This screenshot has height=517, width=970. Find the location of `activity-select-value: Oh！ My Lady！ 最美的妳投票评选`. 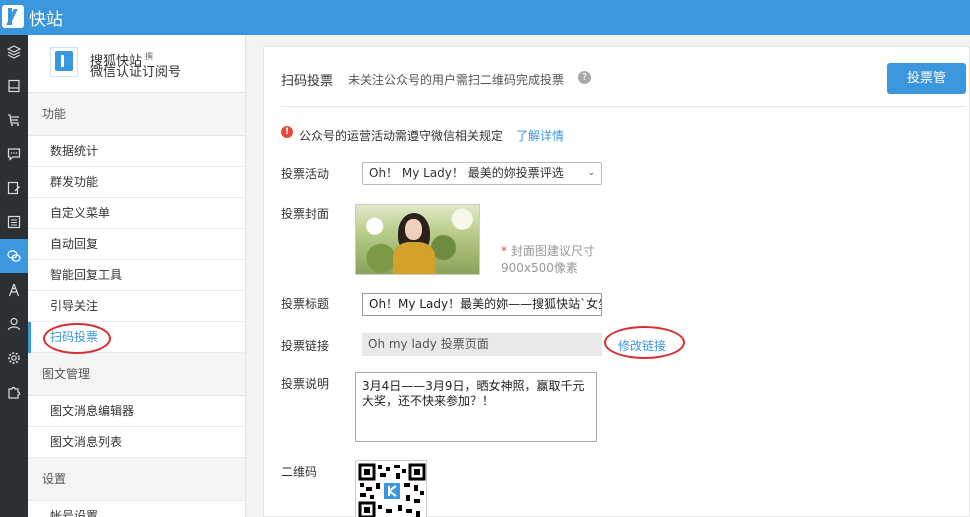

activity-select-value: Oh！ My Lady！ 最美的妳投票评选 is located at coordinates (466, 173).